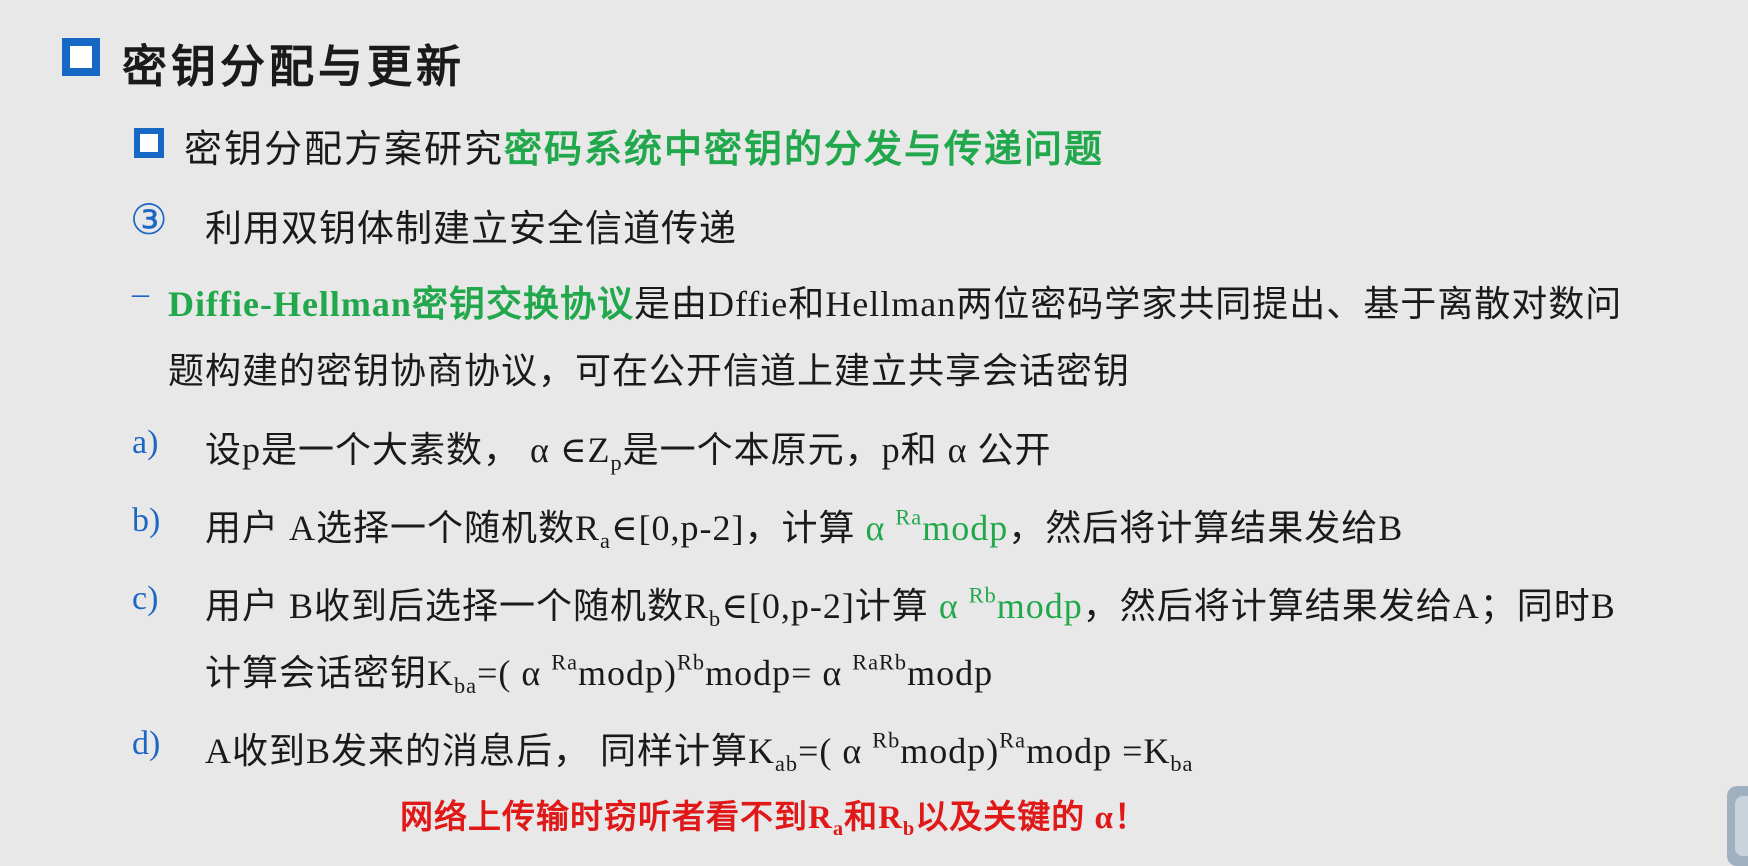  Describe the element at coordinates (401, 304) in the screenshot. I see `dh-highlight: Diffie-Hellman密钥交换协议` at that location.